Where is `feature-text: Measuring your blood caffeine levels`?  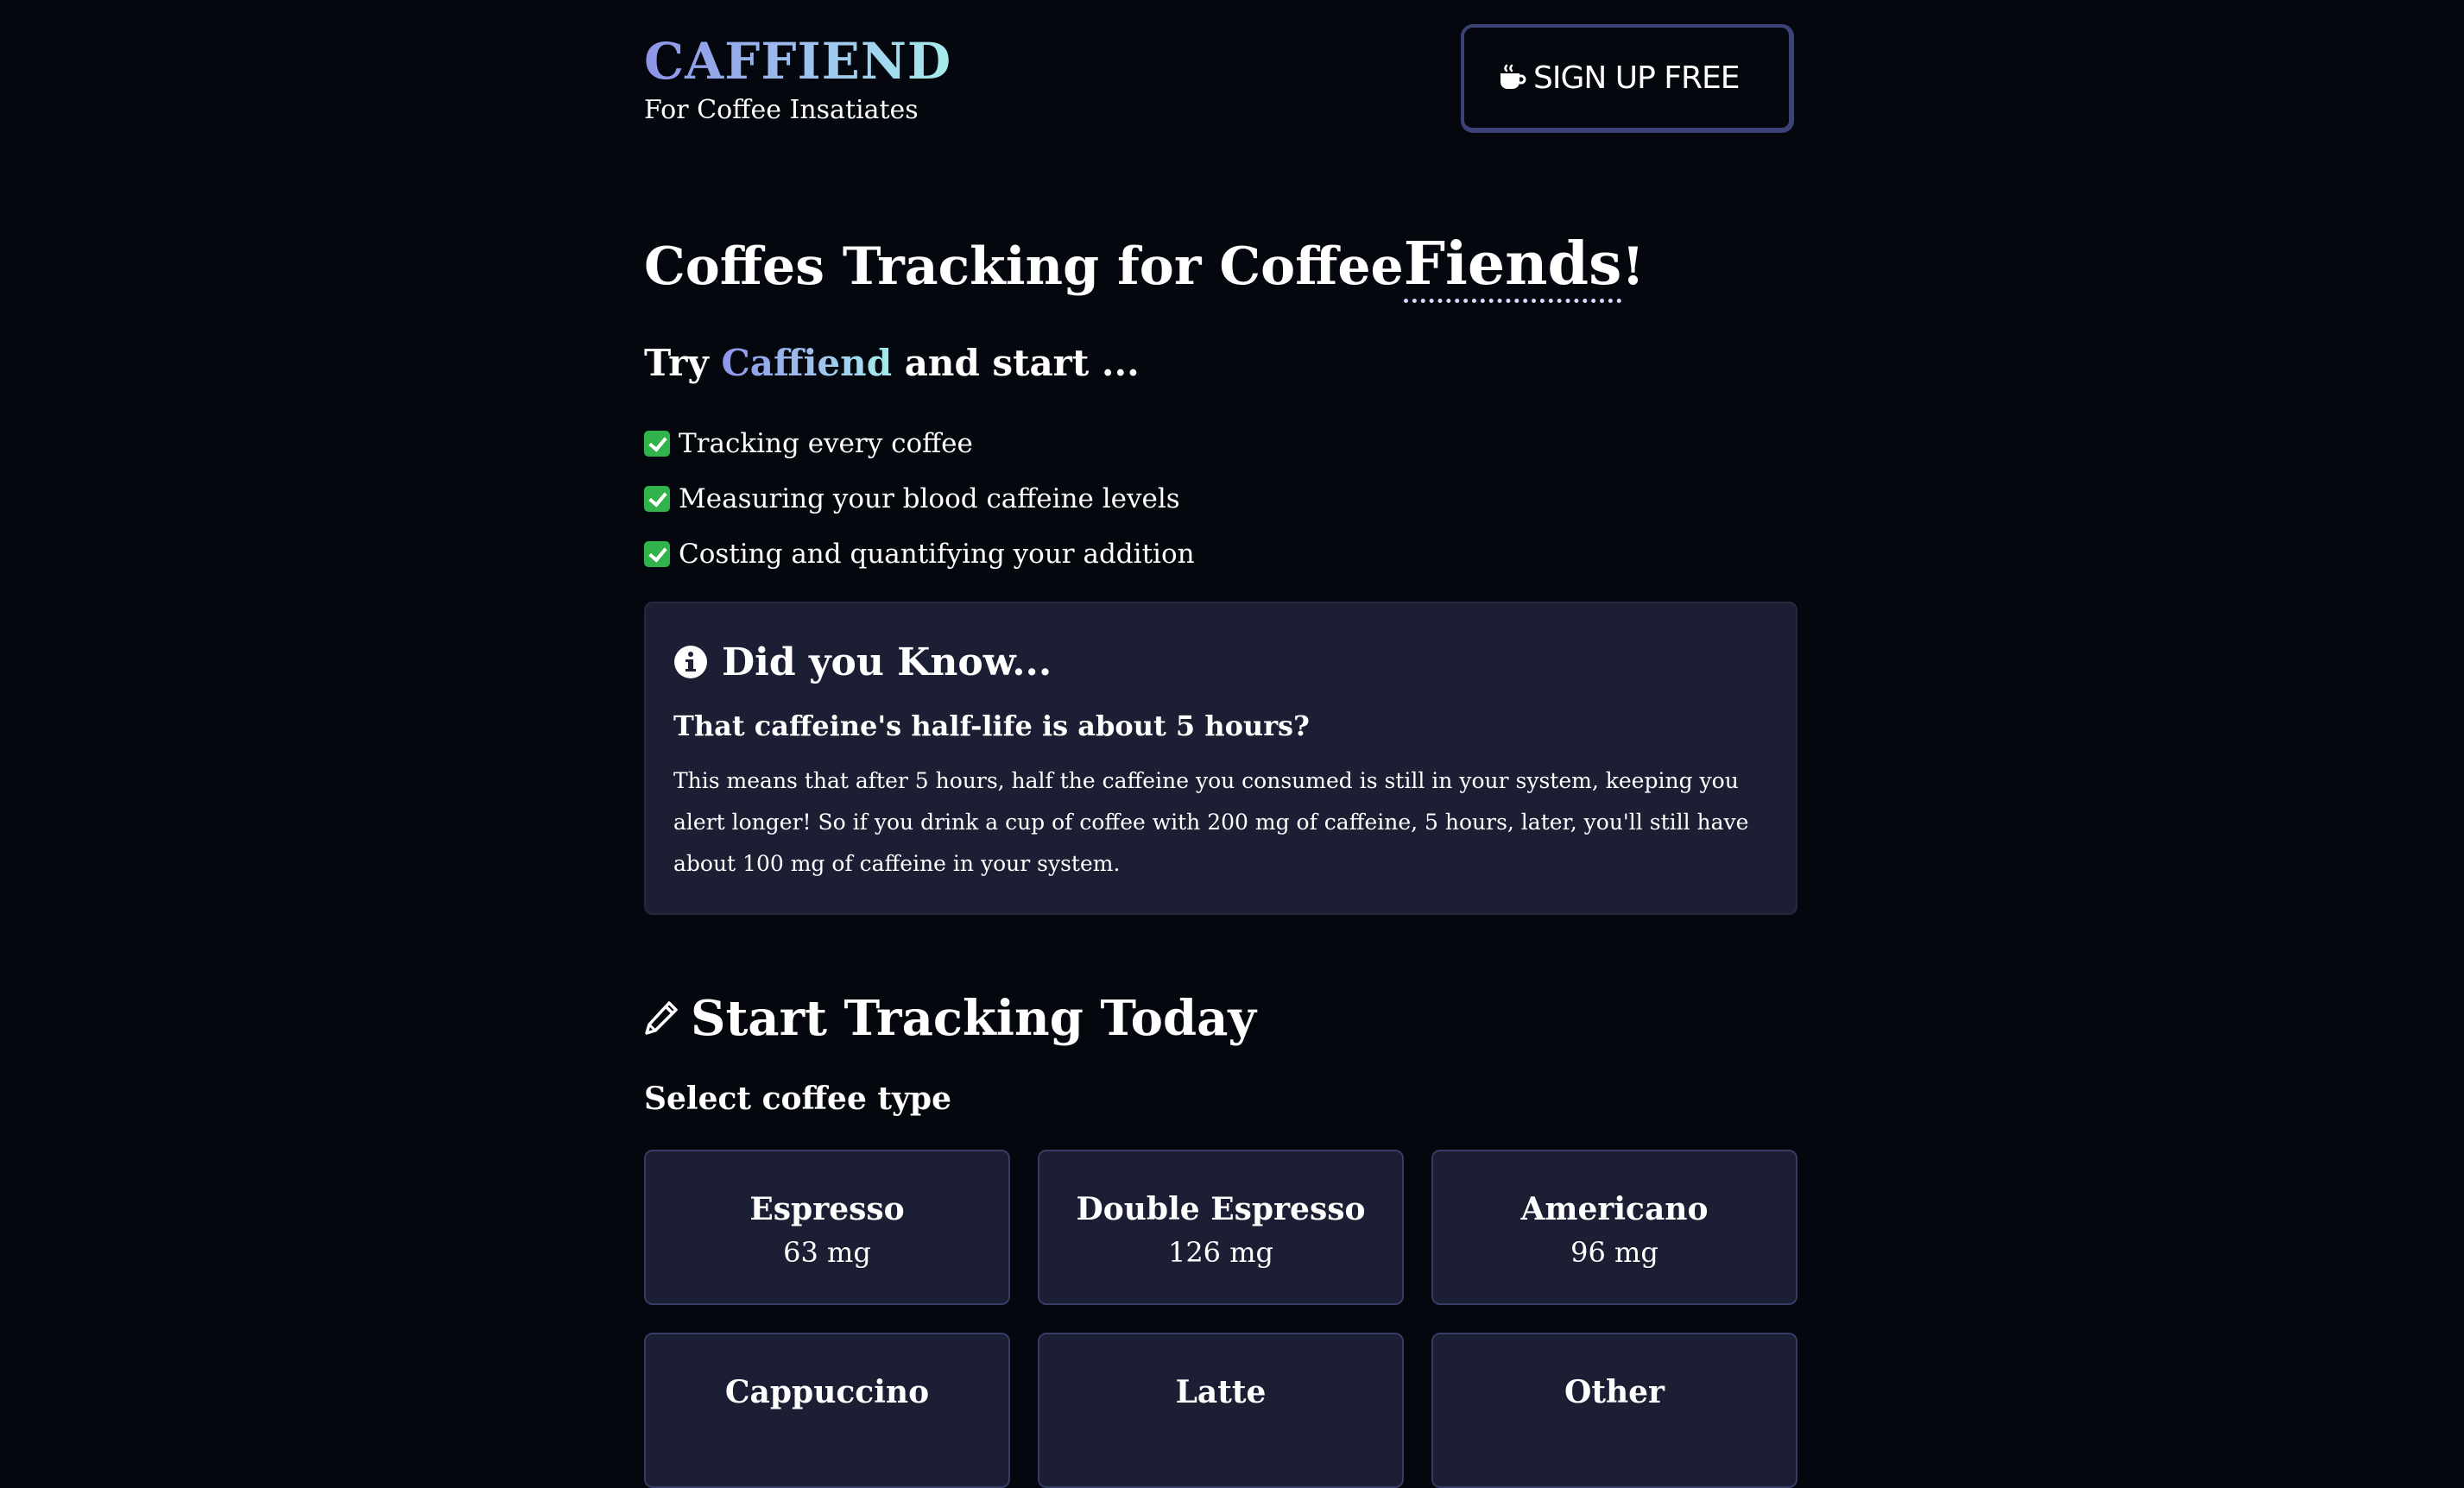
feature-text: Measuring your blood caffeine levels is located at coordinates (930, 499).